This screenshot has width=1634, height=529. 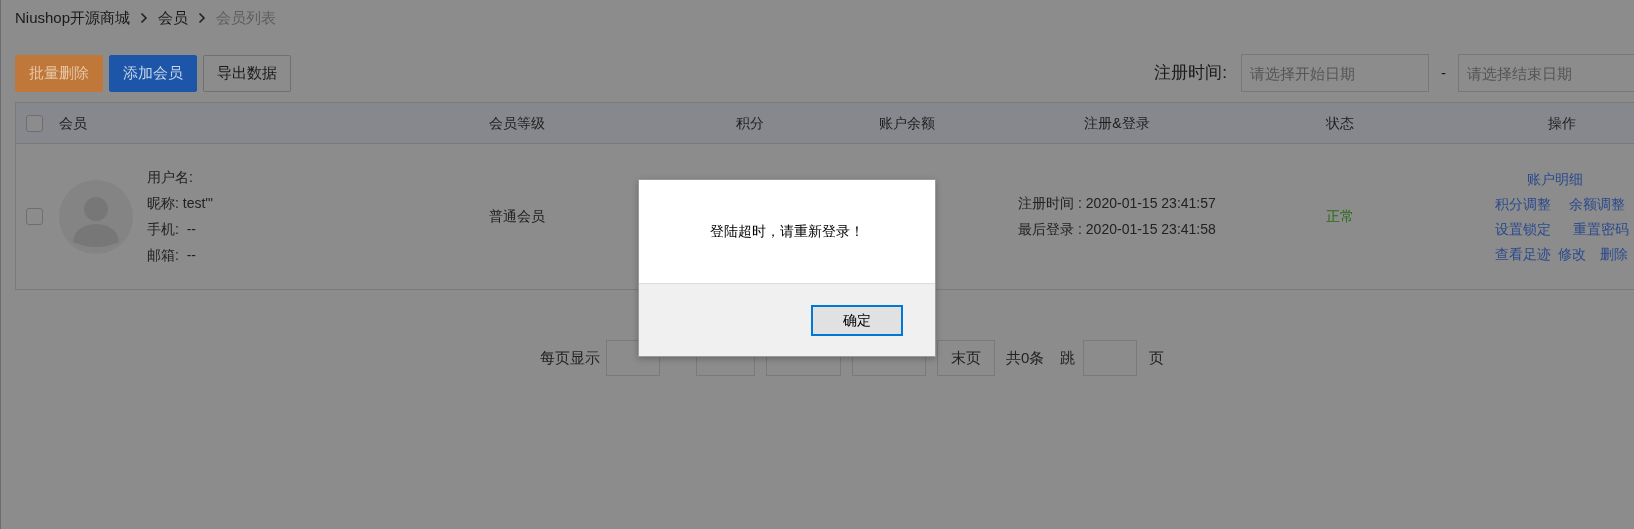 I want to click on breadcrumb-link: 会员, so click(x=173, y=18).